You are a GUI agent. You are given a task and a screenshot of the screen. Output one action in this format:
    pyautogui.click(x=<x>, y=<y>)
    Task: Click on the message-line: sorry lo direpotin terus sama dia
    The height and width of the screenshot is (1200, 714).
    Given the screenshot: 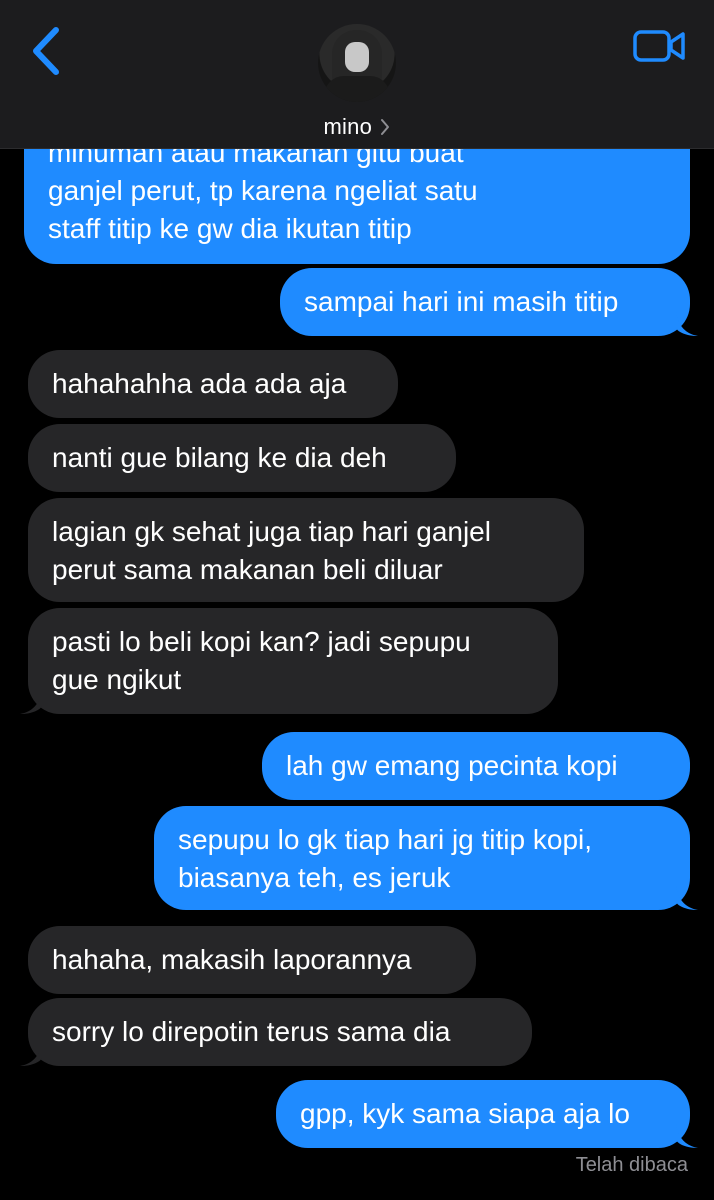 What is the action you would take?
    pyautogui.click(x=251, y=1031)
    